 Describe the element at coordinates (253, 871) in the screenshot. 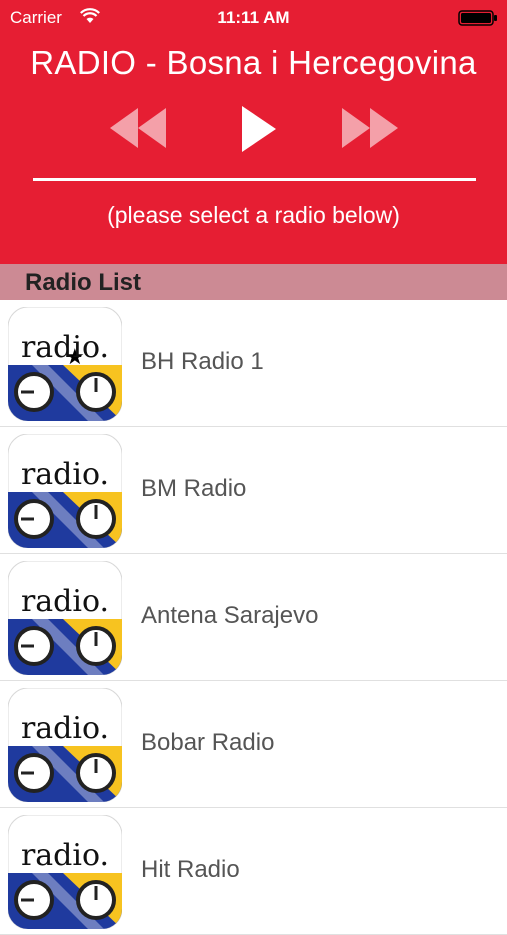

I see `list-item: radio. Hit Radio` at that location.